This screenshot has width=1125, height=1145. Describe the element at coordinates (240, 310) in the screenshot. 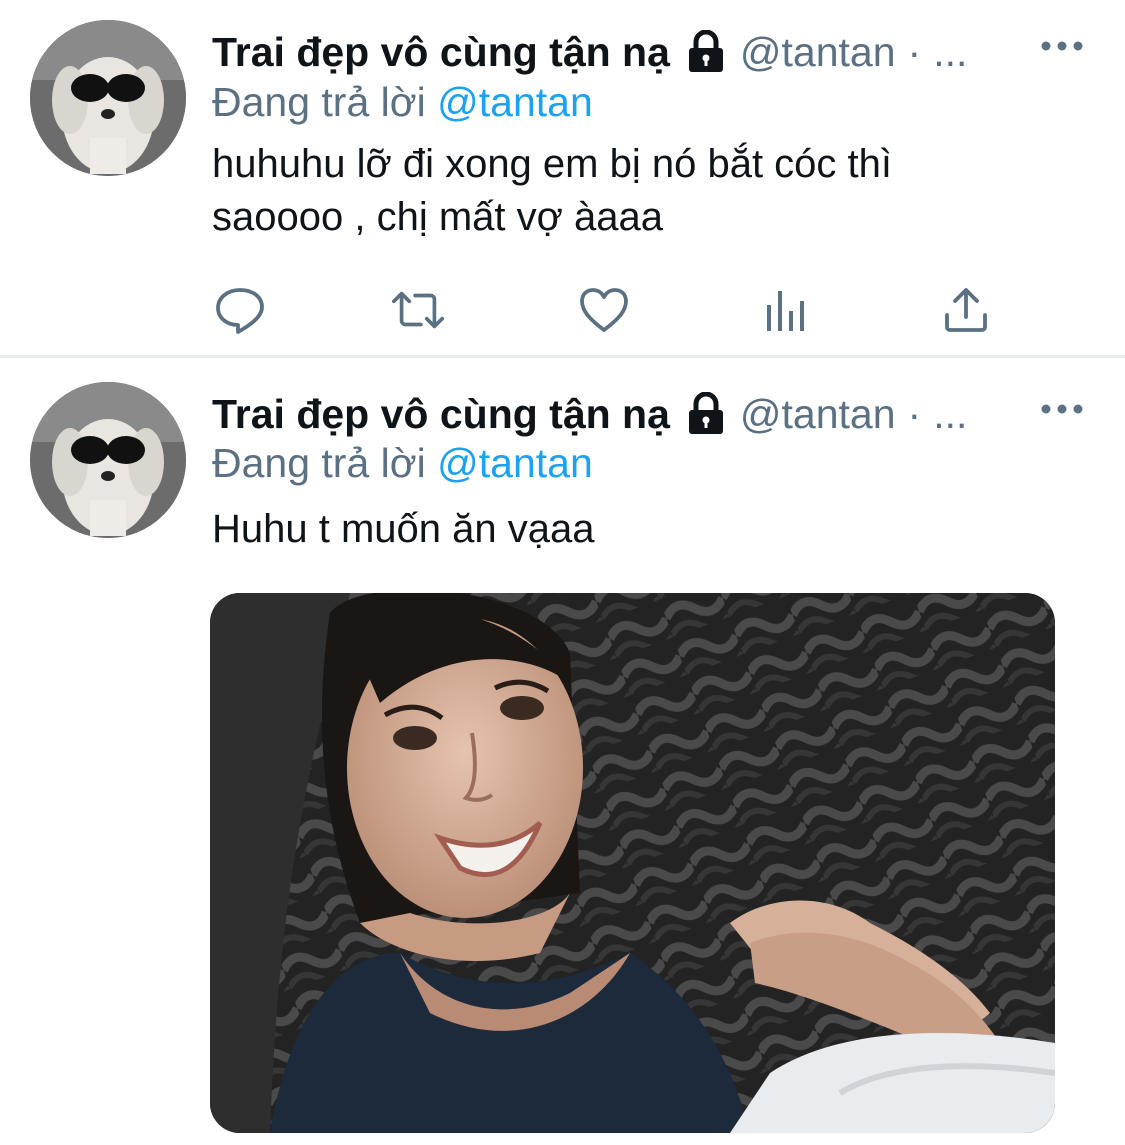

I see `reply-icon` at that location.